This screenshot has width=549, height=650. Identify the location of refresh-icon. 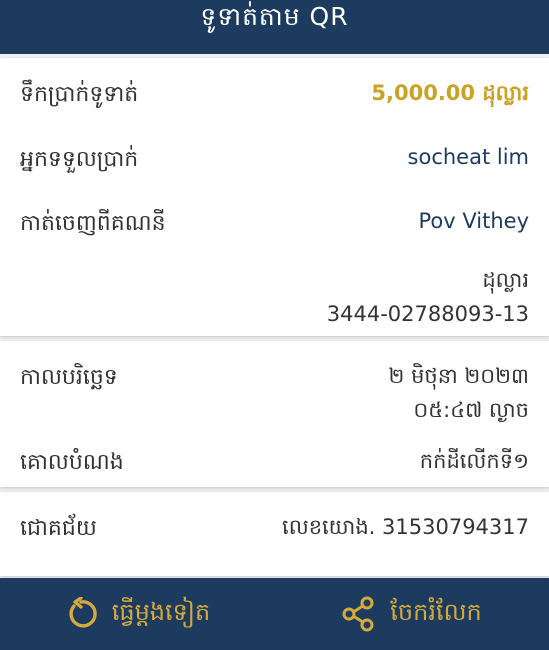
(81, 614).